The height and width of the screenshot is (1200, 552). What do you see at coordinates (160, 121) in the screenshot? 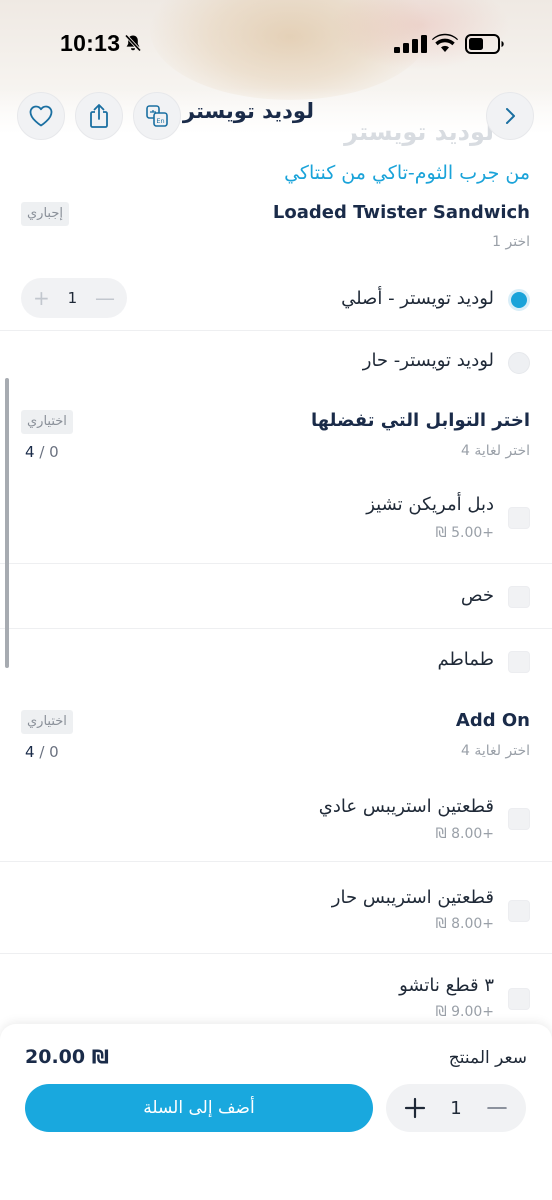
I see `svg-text: En` at bounding box center [160, 121].